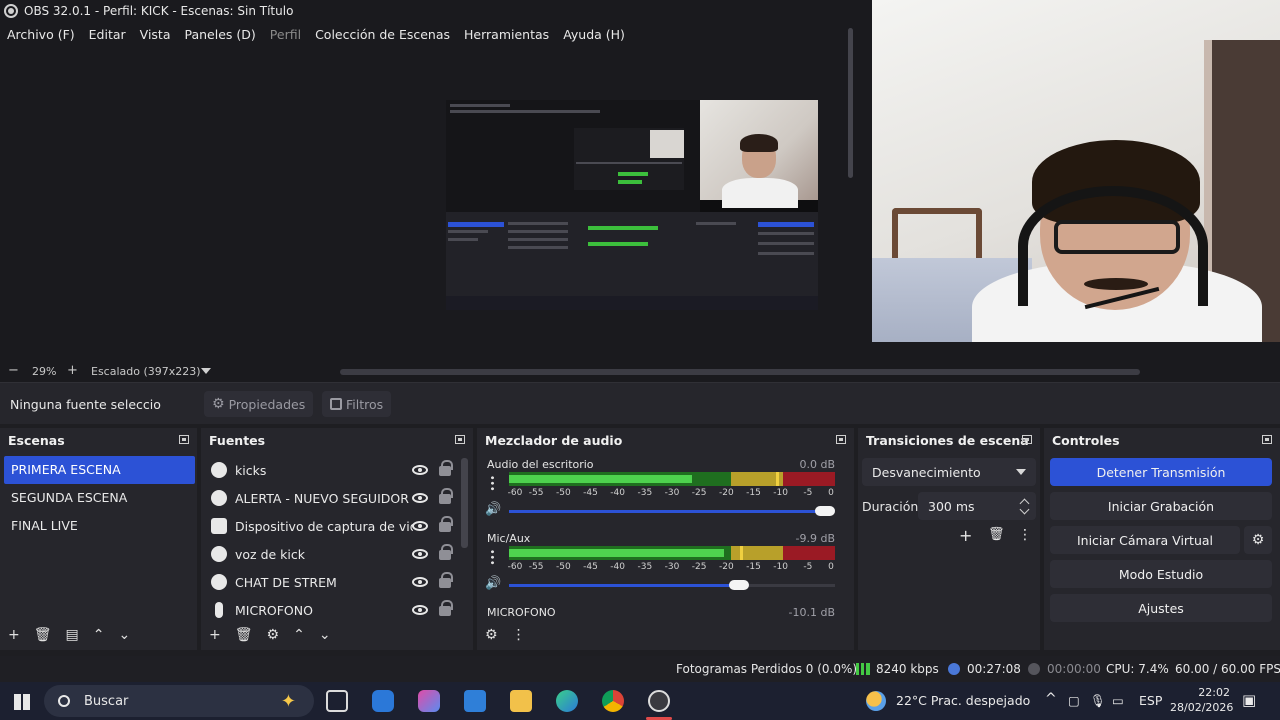  Describe the element at coordinates (1074, 700) in the screenshot. I see `meet-icon: ▢` at that location.